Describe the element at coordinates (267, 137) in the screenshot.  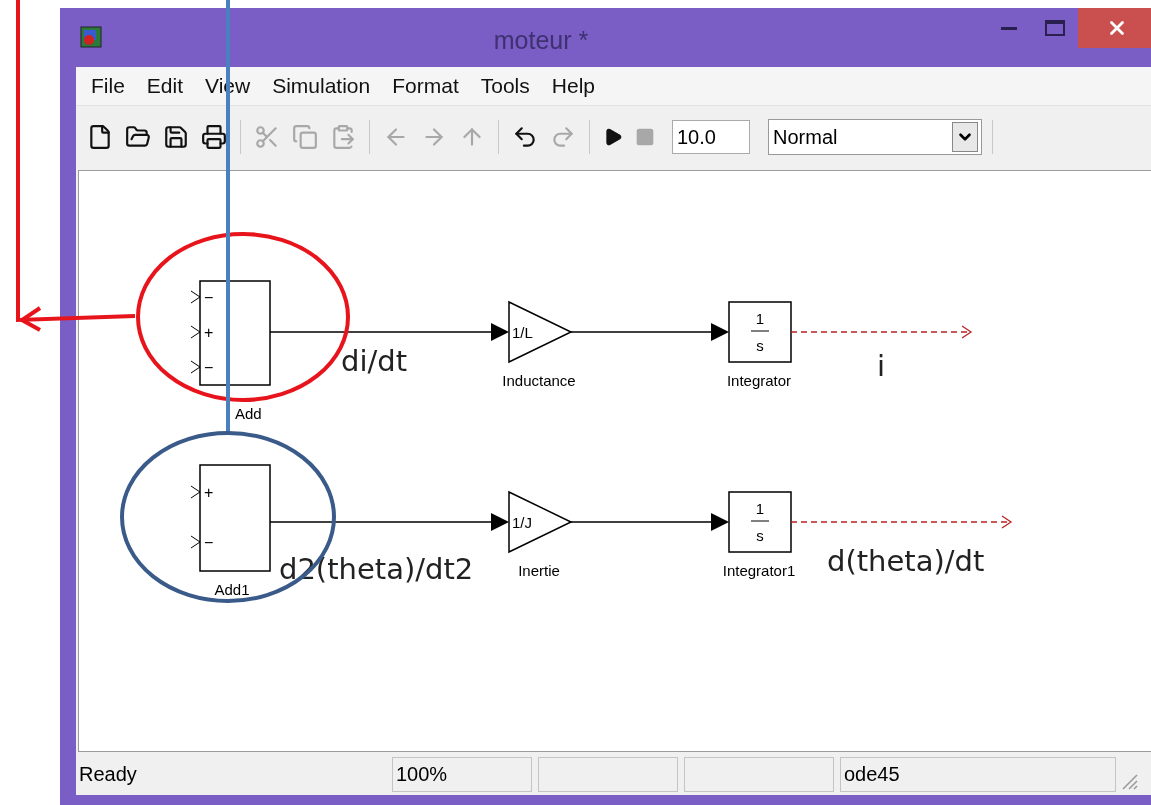
I see `scissors-icon` at that location.